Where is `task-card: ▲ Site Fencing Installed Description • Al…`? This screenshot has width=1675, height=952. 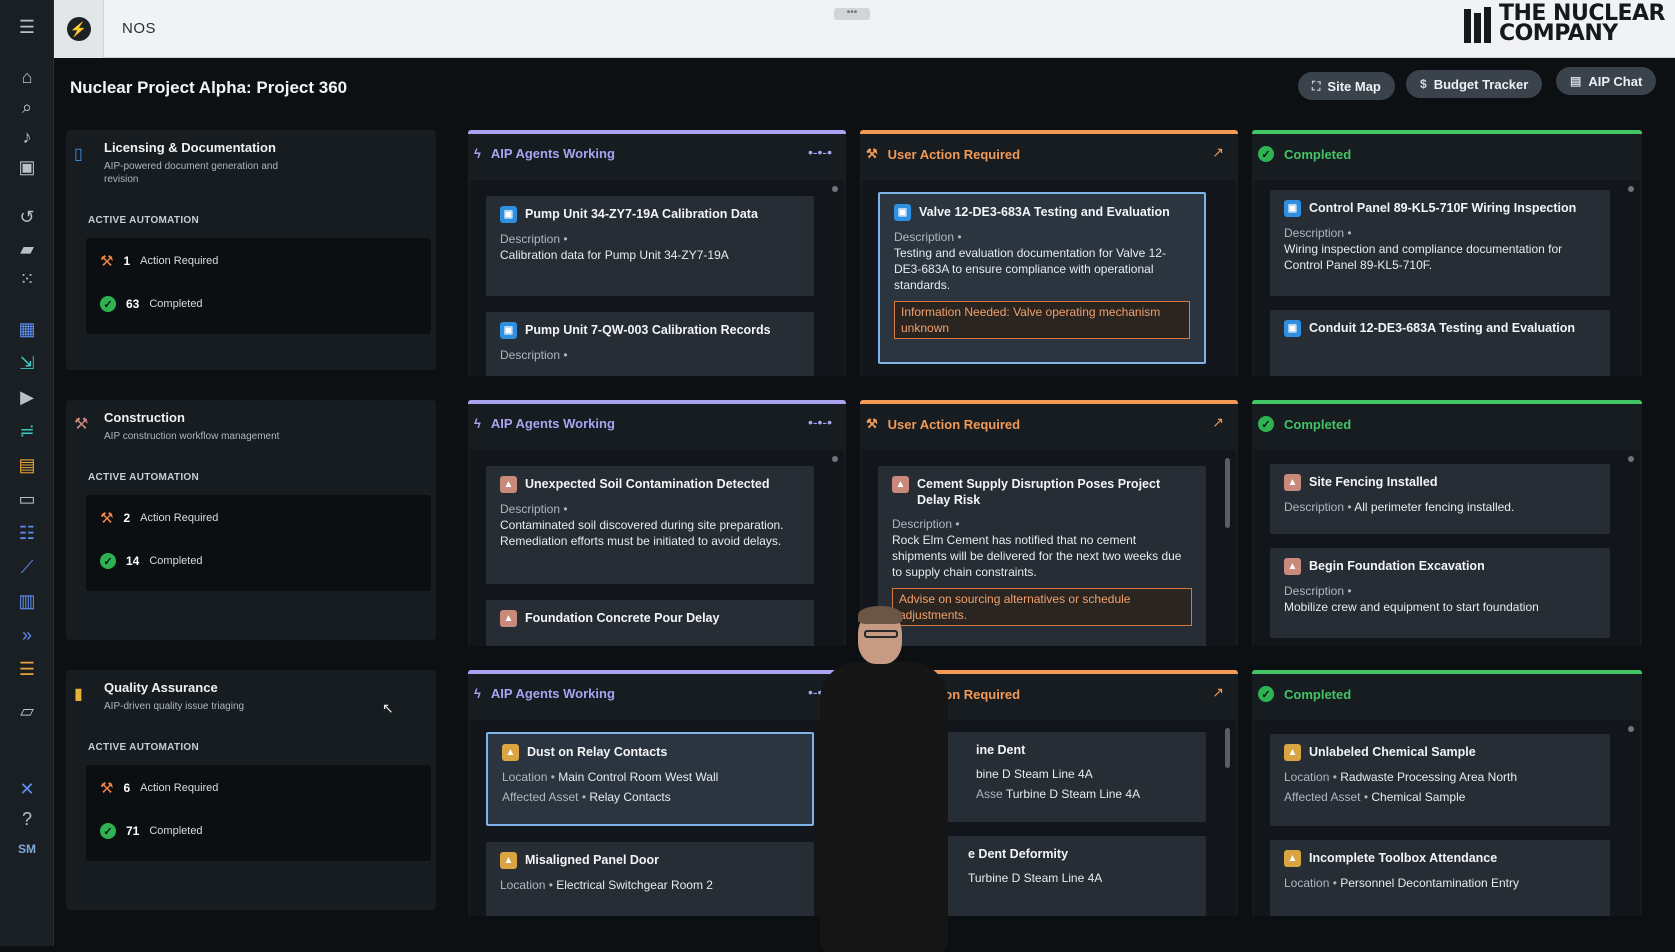
task-card: ▲ Site Fencing Installed Description • Al… is located at coordinates (1440, 499).